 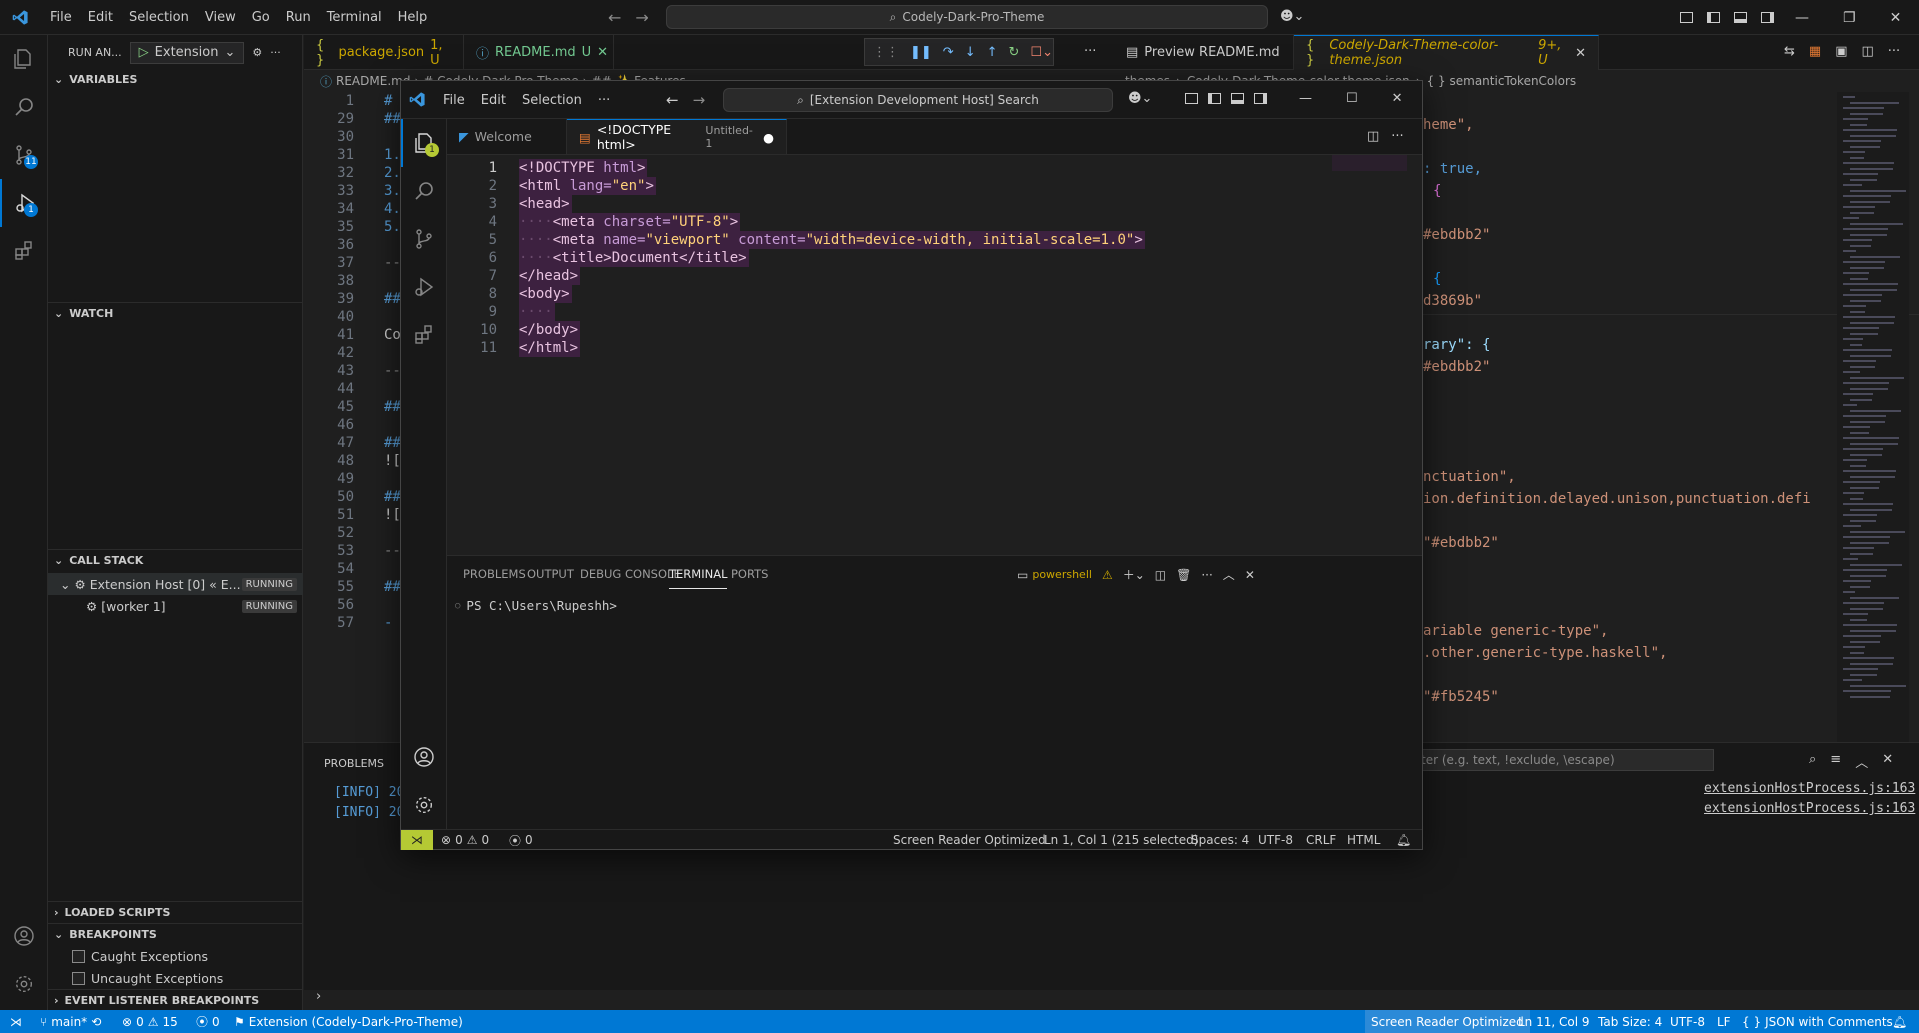 I want to click on problems-status: ⊗ 0 ⚠ 0, so click(x=465, y=840).